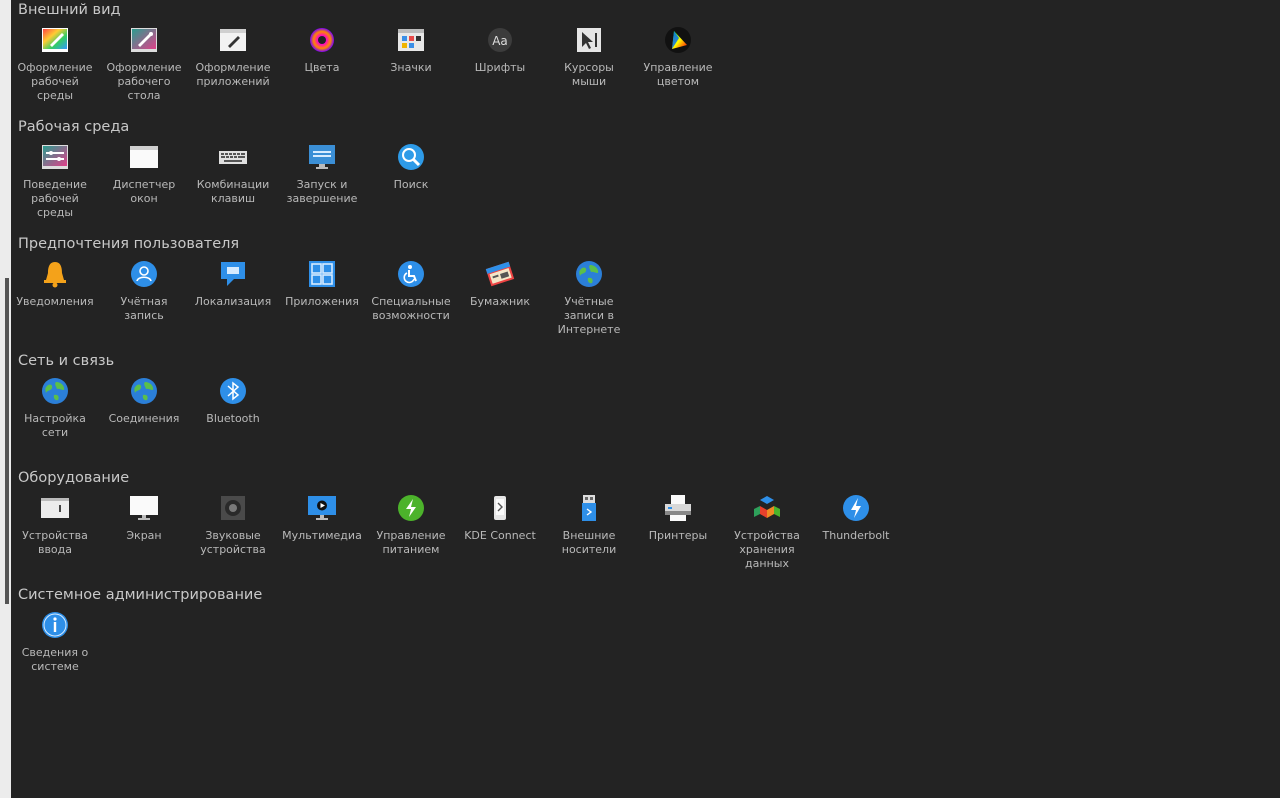  What do you see at coordinates (55, 525) in the screenshot?
I see `settings-module: Устройства ввода` at bounding box center [55, 525].